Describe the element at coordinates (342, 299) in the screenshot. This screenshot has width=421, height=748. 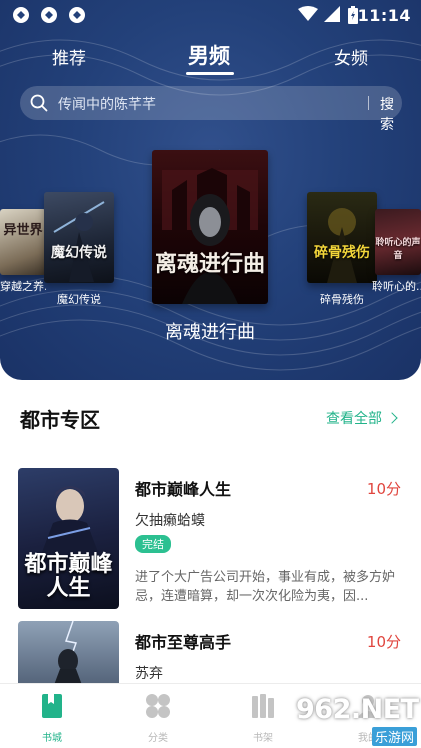
I see `book-caption: 碎骨残伤` at that location.